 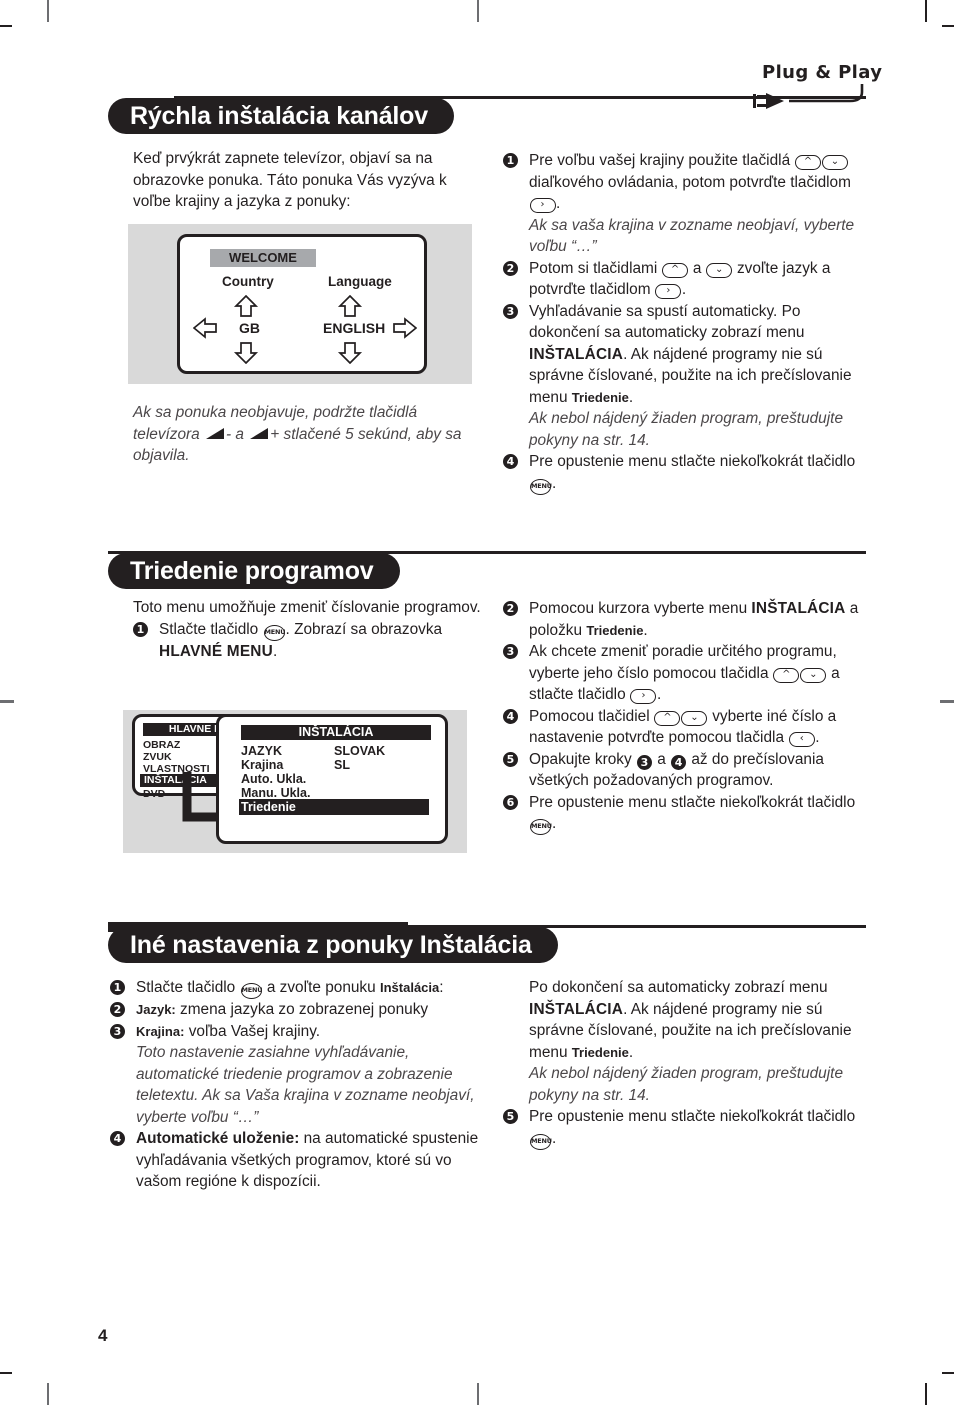 I want to click on setting-name-krajina: Krajina:, so click(x=160, y=1031).